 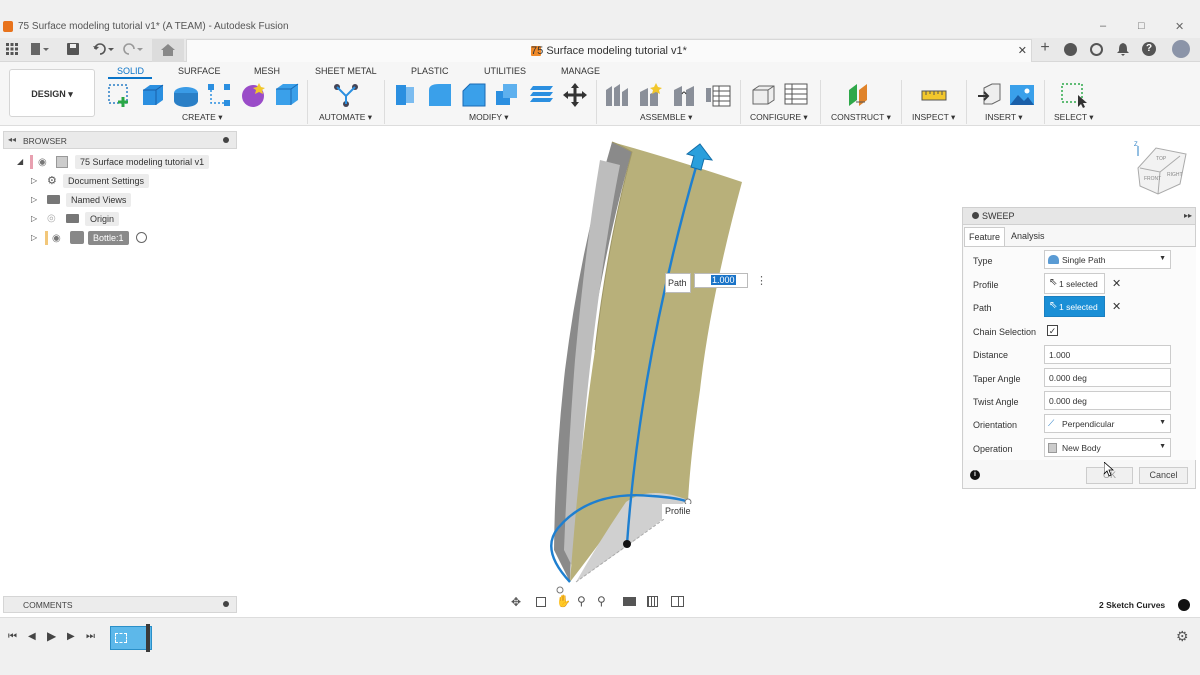 I want to click on home-tab-button, so click(x=168, y=50).